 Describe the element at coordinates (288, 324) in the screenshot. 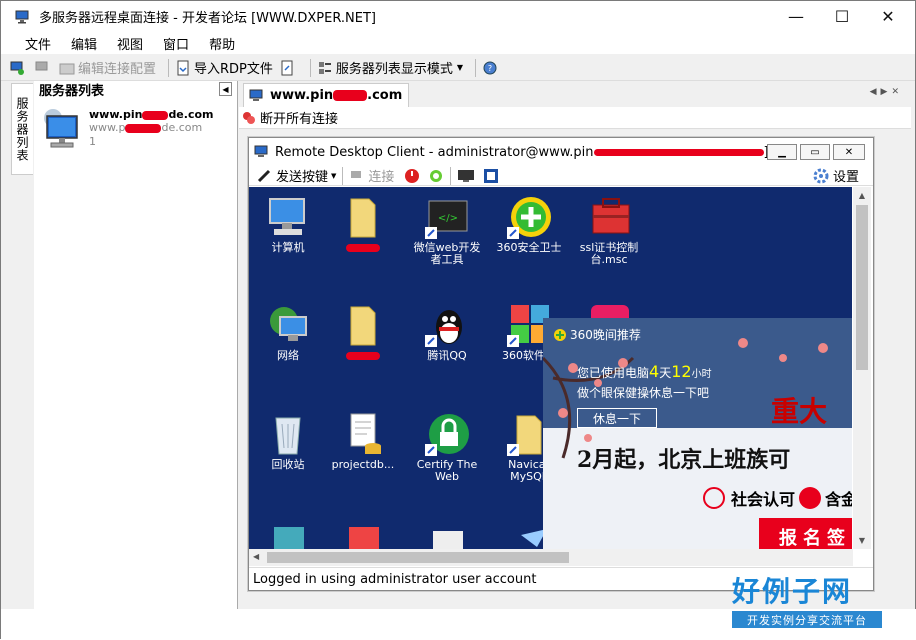

I see `network-icon` at that location.